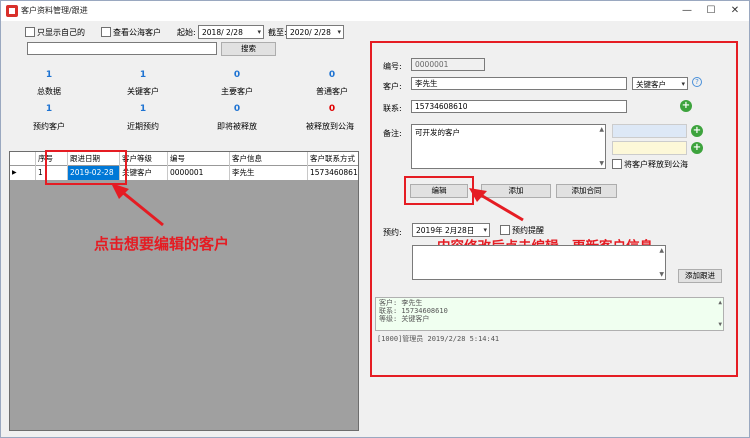  Describe the element at coordinates (586, 191) in the screenshot. I see `add-contract-button: 添加合同` at that location.